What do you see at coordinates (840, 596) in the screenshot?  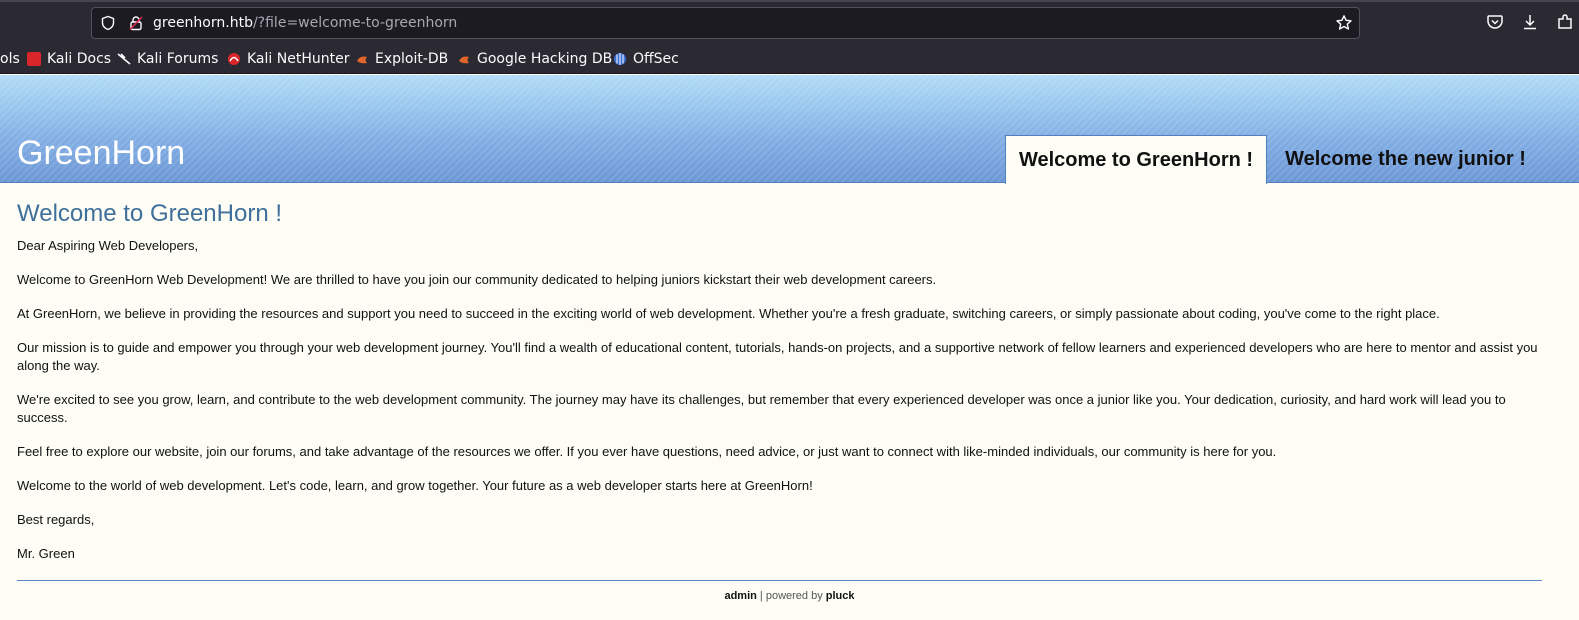 I see `pluck-link: pluck` at bounding box center [840, 596].